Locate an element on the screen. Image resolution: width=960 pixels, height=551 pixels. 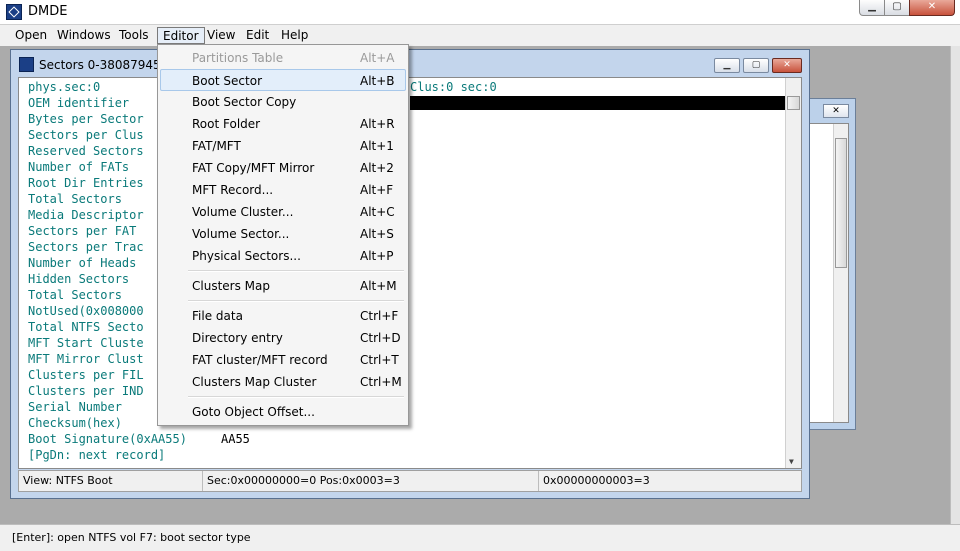
menu-item-fat-copy-mft-mirror: FAT Copy/MFT Mirror Alt+2 is located at coordinates (283, 168).